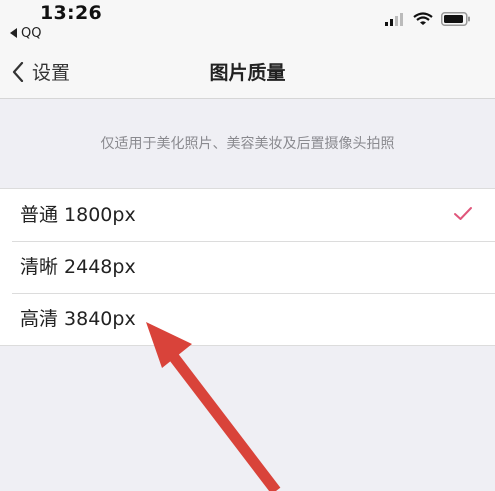  What do you see at coordinates (455, 19) in the screenshot?
I see `battery-icon` at bounding box center [455, 19].